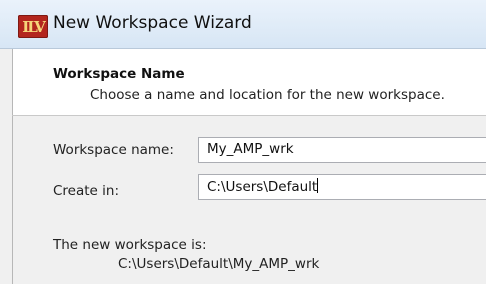 The width and height of the screenshot is (486, 284). I want to click on app-icon: ILV, so click(33, 26).